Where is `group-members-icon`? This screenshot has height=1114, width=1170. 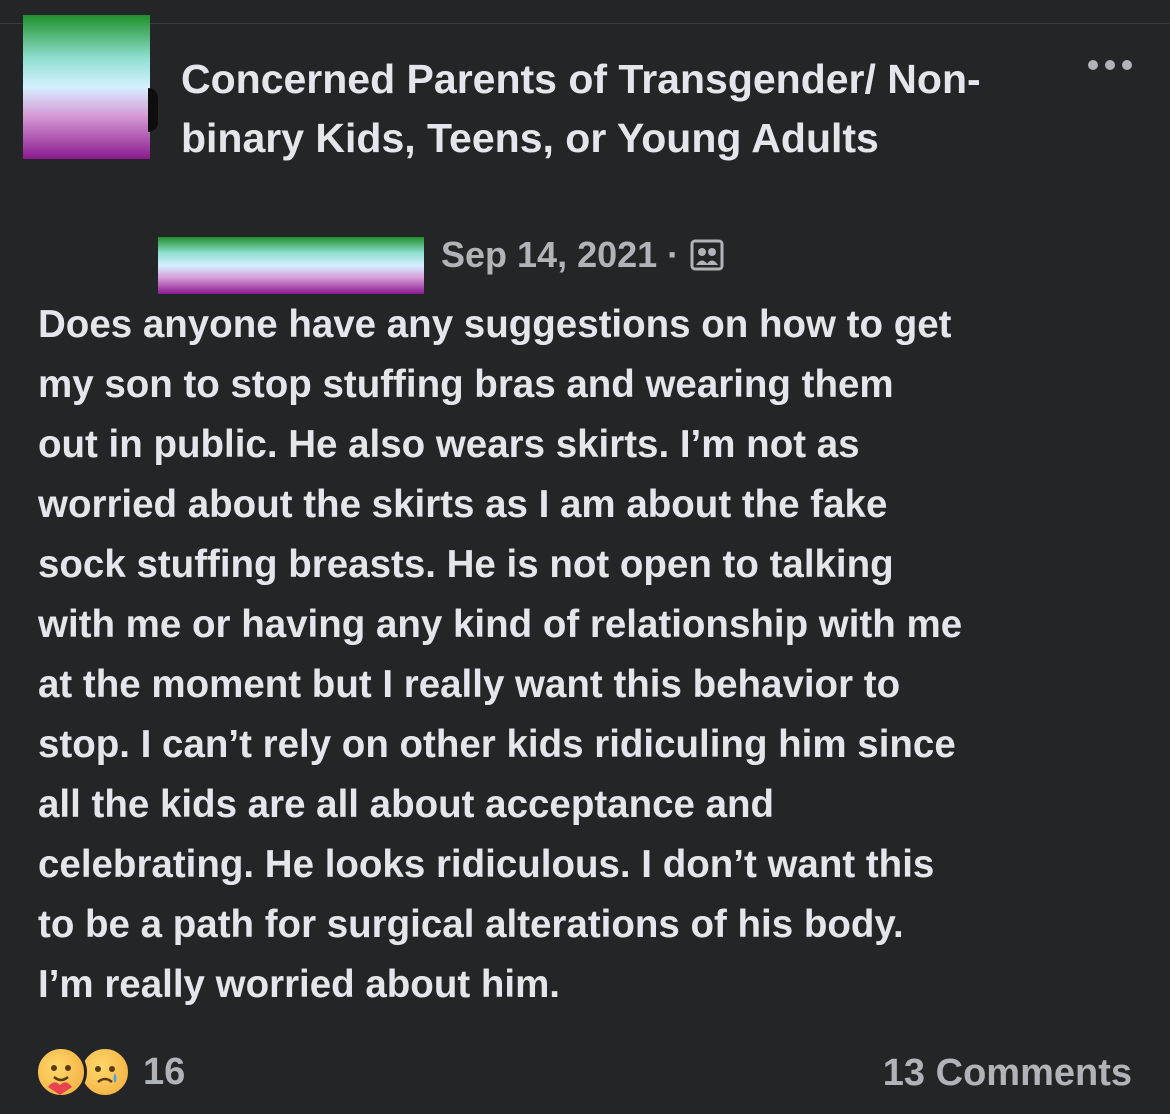 group-members-icon is located at coordinates (707, 255).